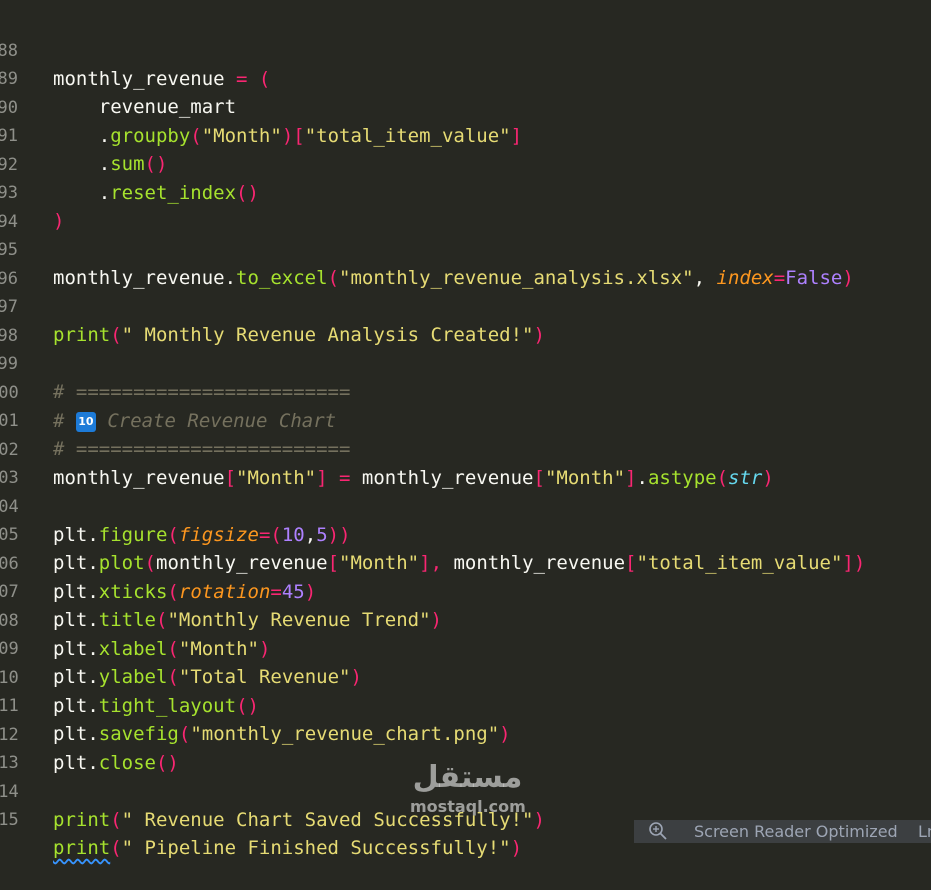  Describe the element at coordinates (270, 535) in the screenshot. I see `code-token: =(` at that location.